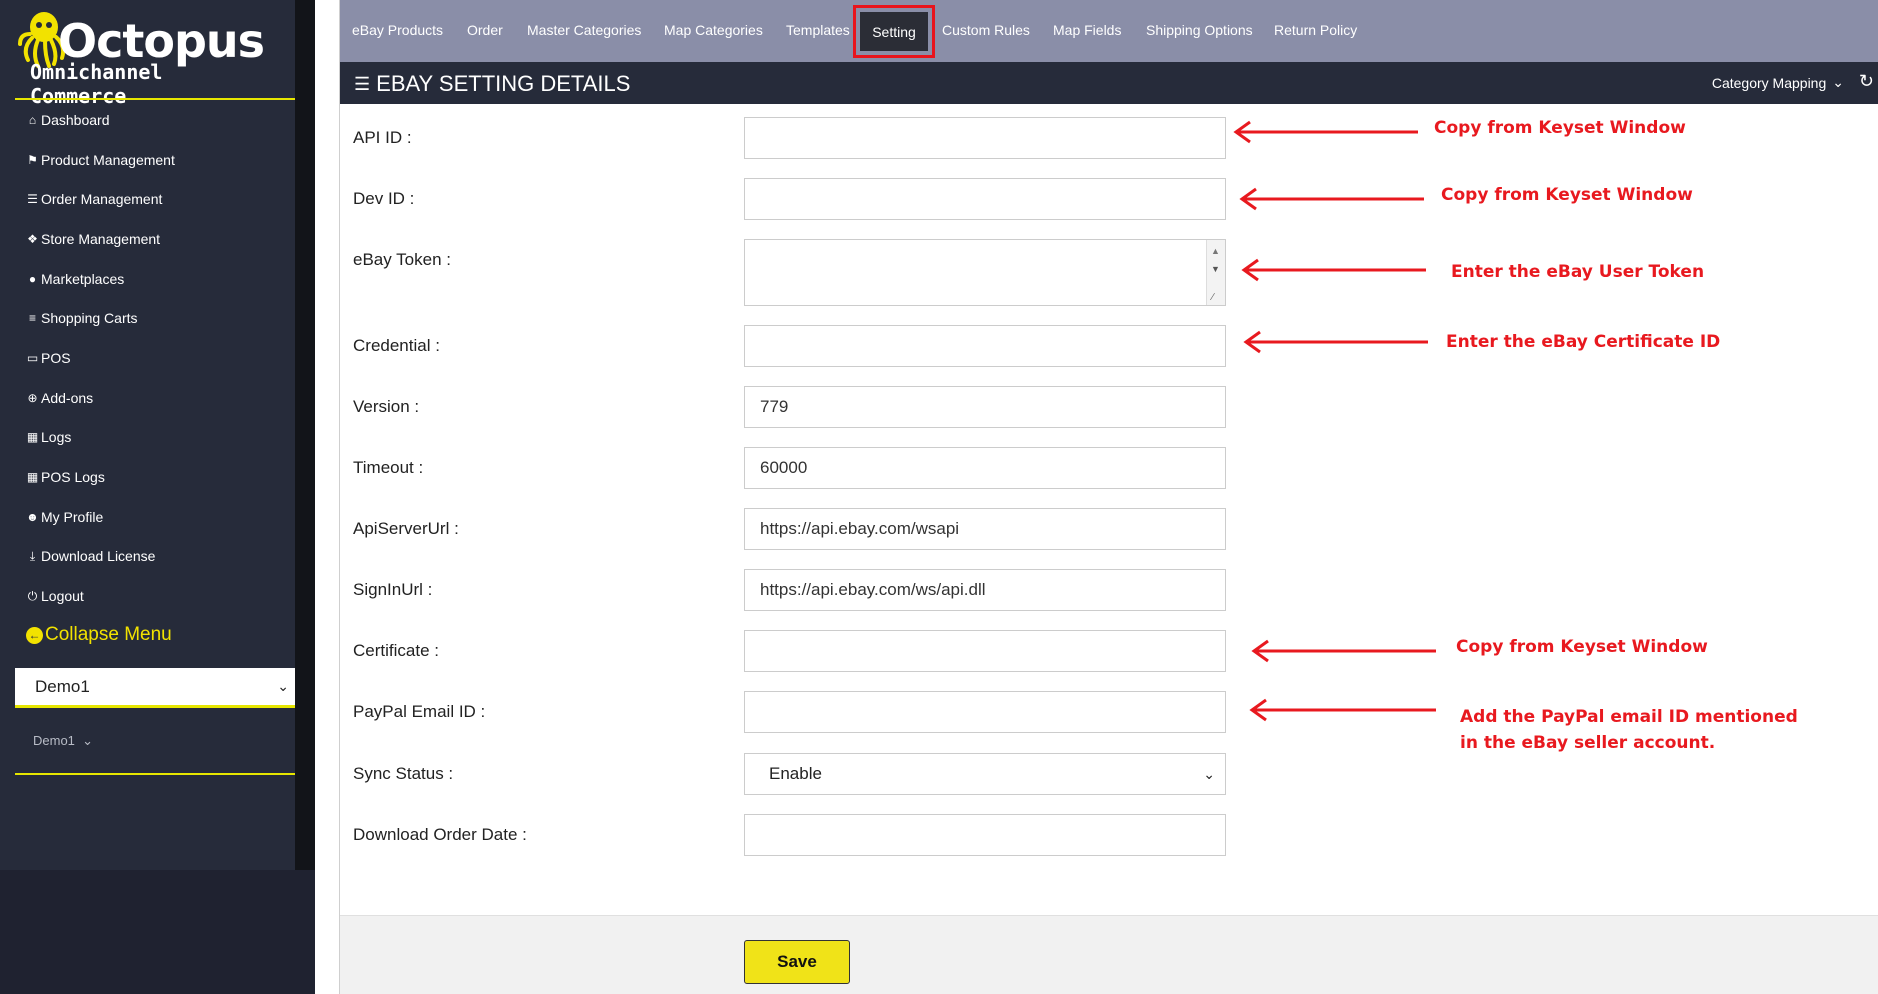 The height and width of the screenshot is (994, 1878). I want to click on sidebar-item-marketplaces: ● Marketplaces, so click(156, 279).